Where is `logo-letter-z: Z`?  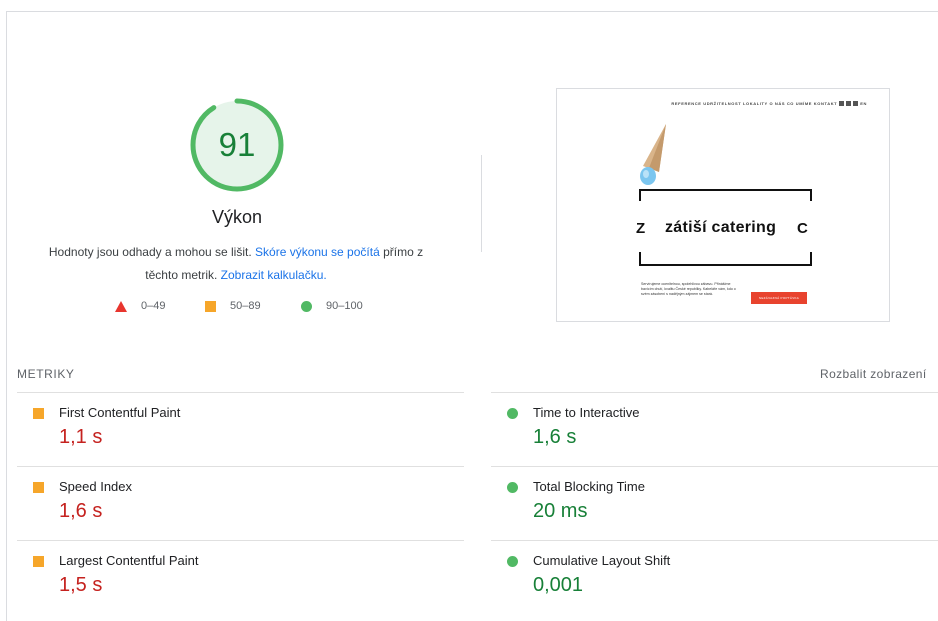 logo-letter-z: Z is located at coordinates (641, 228).